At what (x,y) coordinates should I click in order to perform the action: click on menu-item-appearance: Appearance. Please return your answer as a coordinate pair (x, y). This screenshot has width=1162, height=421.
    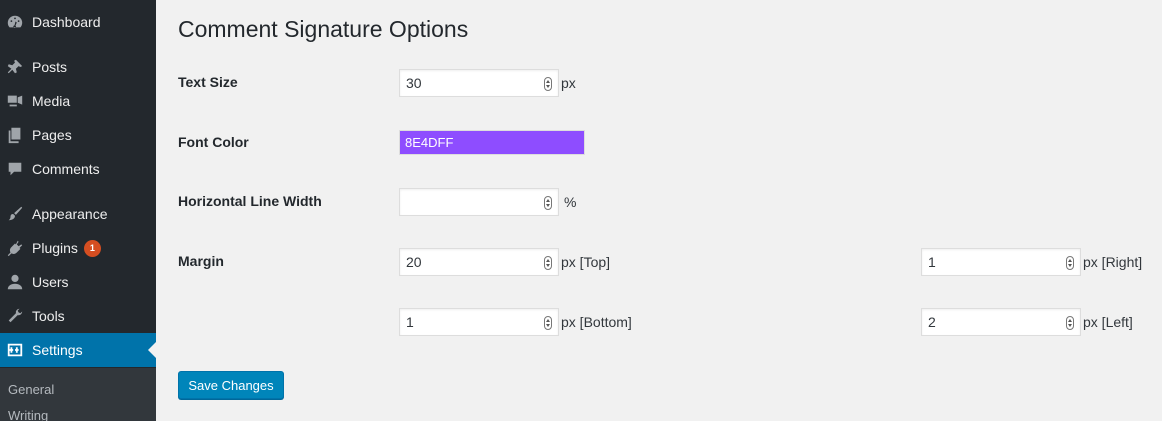
    Looking at the image, I should click on (78, 214).